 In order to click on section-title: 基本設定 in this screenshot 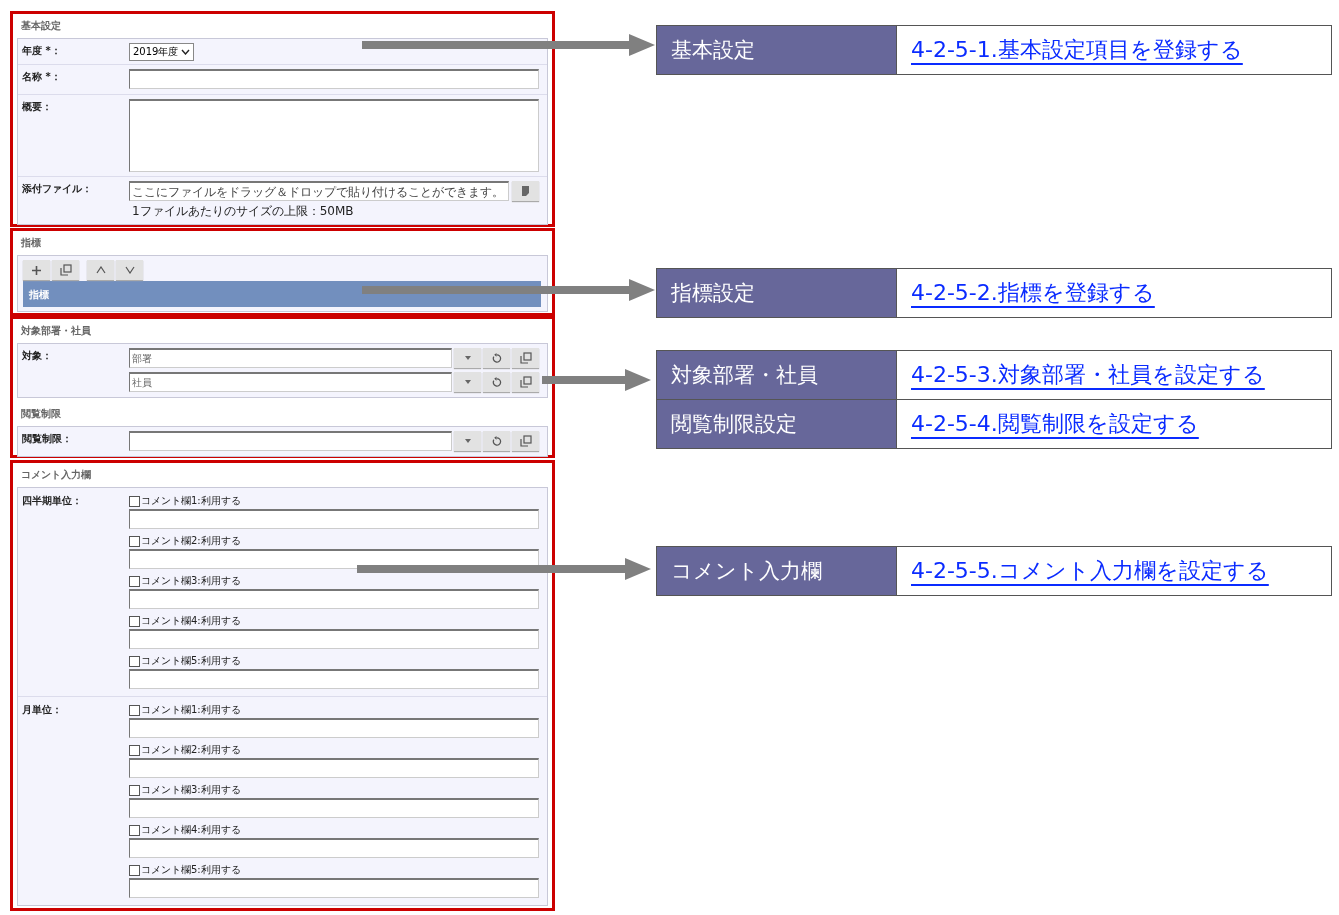, I will do `click(41, 26)`.